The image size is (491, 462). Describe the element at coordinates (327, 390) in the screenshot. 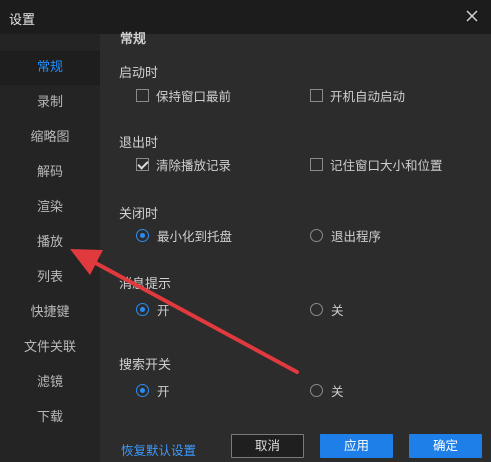

I see `search-off-radio: 关` at that location.